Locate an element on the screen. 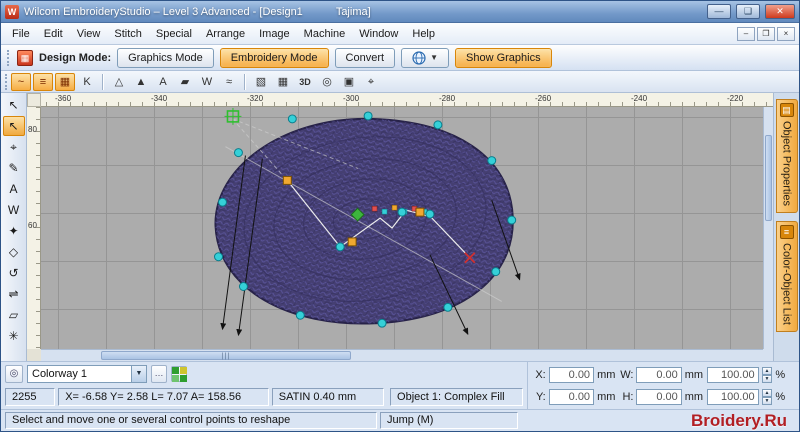 The height and width of the screenshot is (432, 800). menu-item-special: Special is located at coordinates (174, 34).